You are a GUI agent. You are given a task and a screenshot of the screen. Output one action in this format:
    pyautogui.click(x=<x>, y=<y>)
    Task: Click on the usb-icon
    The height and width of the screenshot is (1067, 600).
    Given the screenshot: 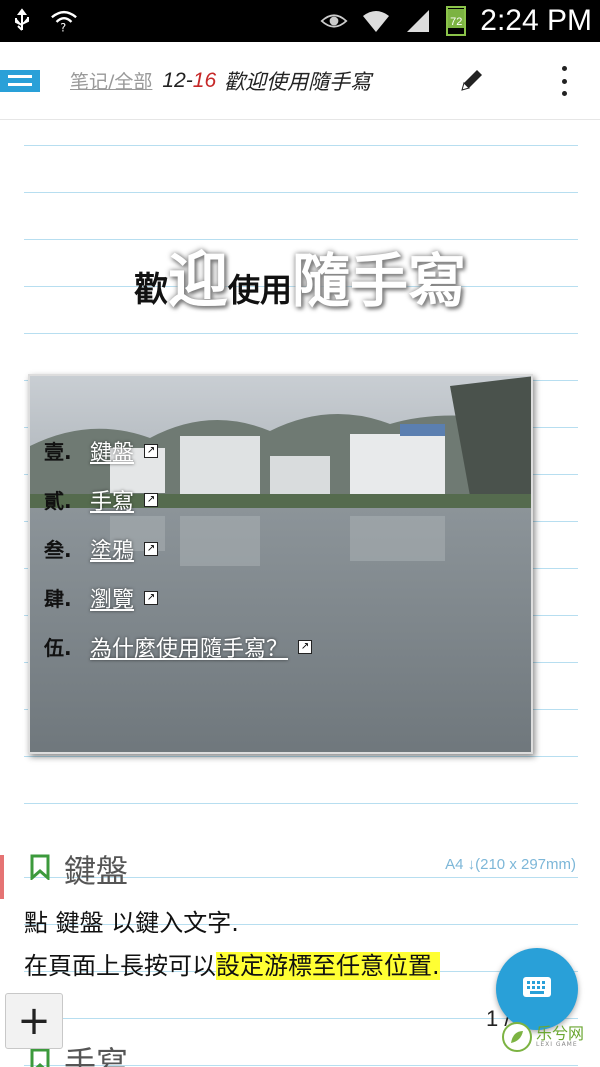 What is the action you would take?
    pyautogui.click(x=22, y=21)
    